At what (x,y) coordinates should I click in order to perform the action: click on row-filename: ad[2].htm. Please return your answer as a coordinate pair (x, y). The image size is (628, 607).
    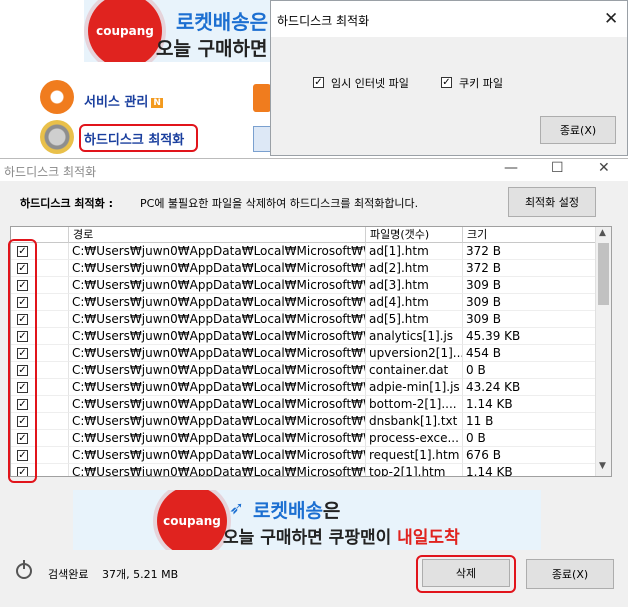
    Looking at the image, I should click on (414, 268).